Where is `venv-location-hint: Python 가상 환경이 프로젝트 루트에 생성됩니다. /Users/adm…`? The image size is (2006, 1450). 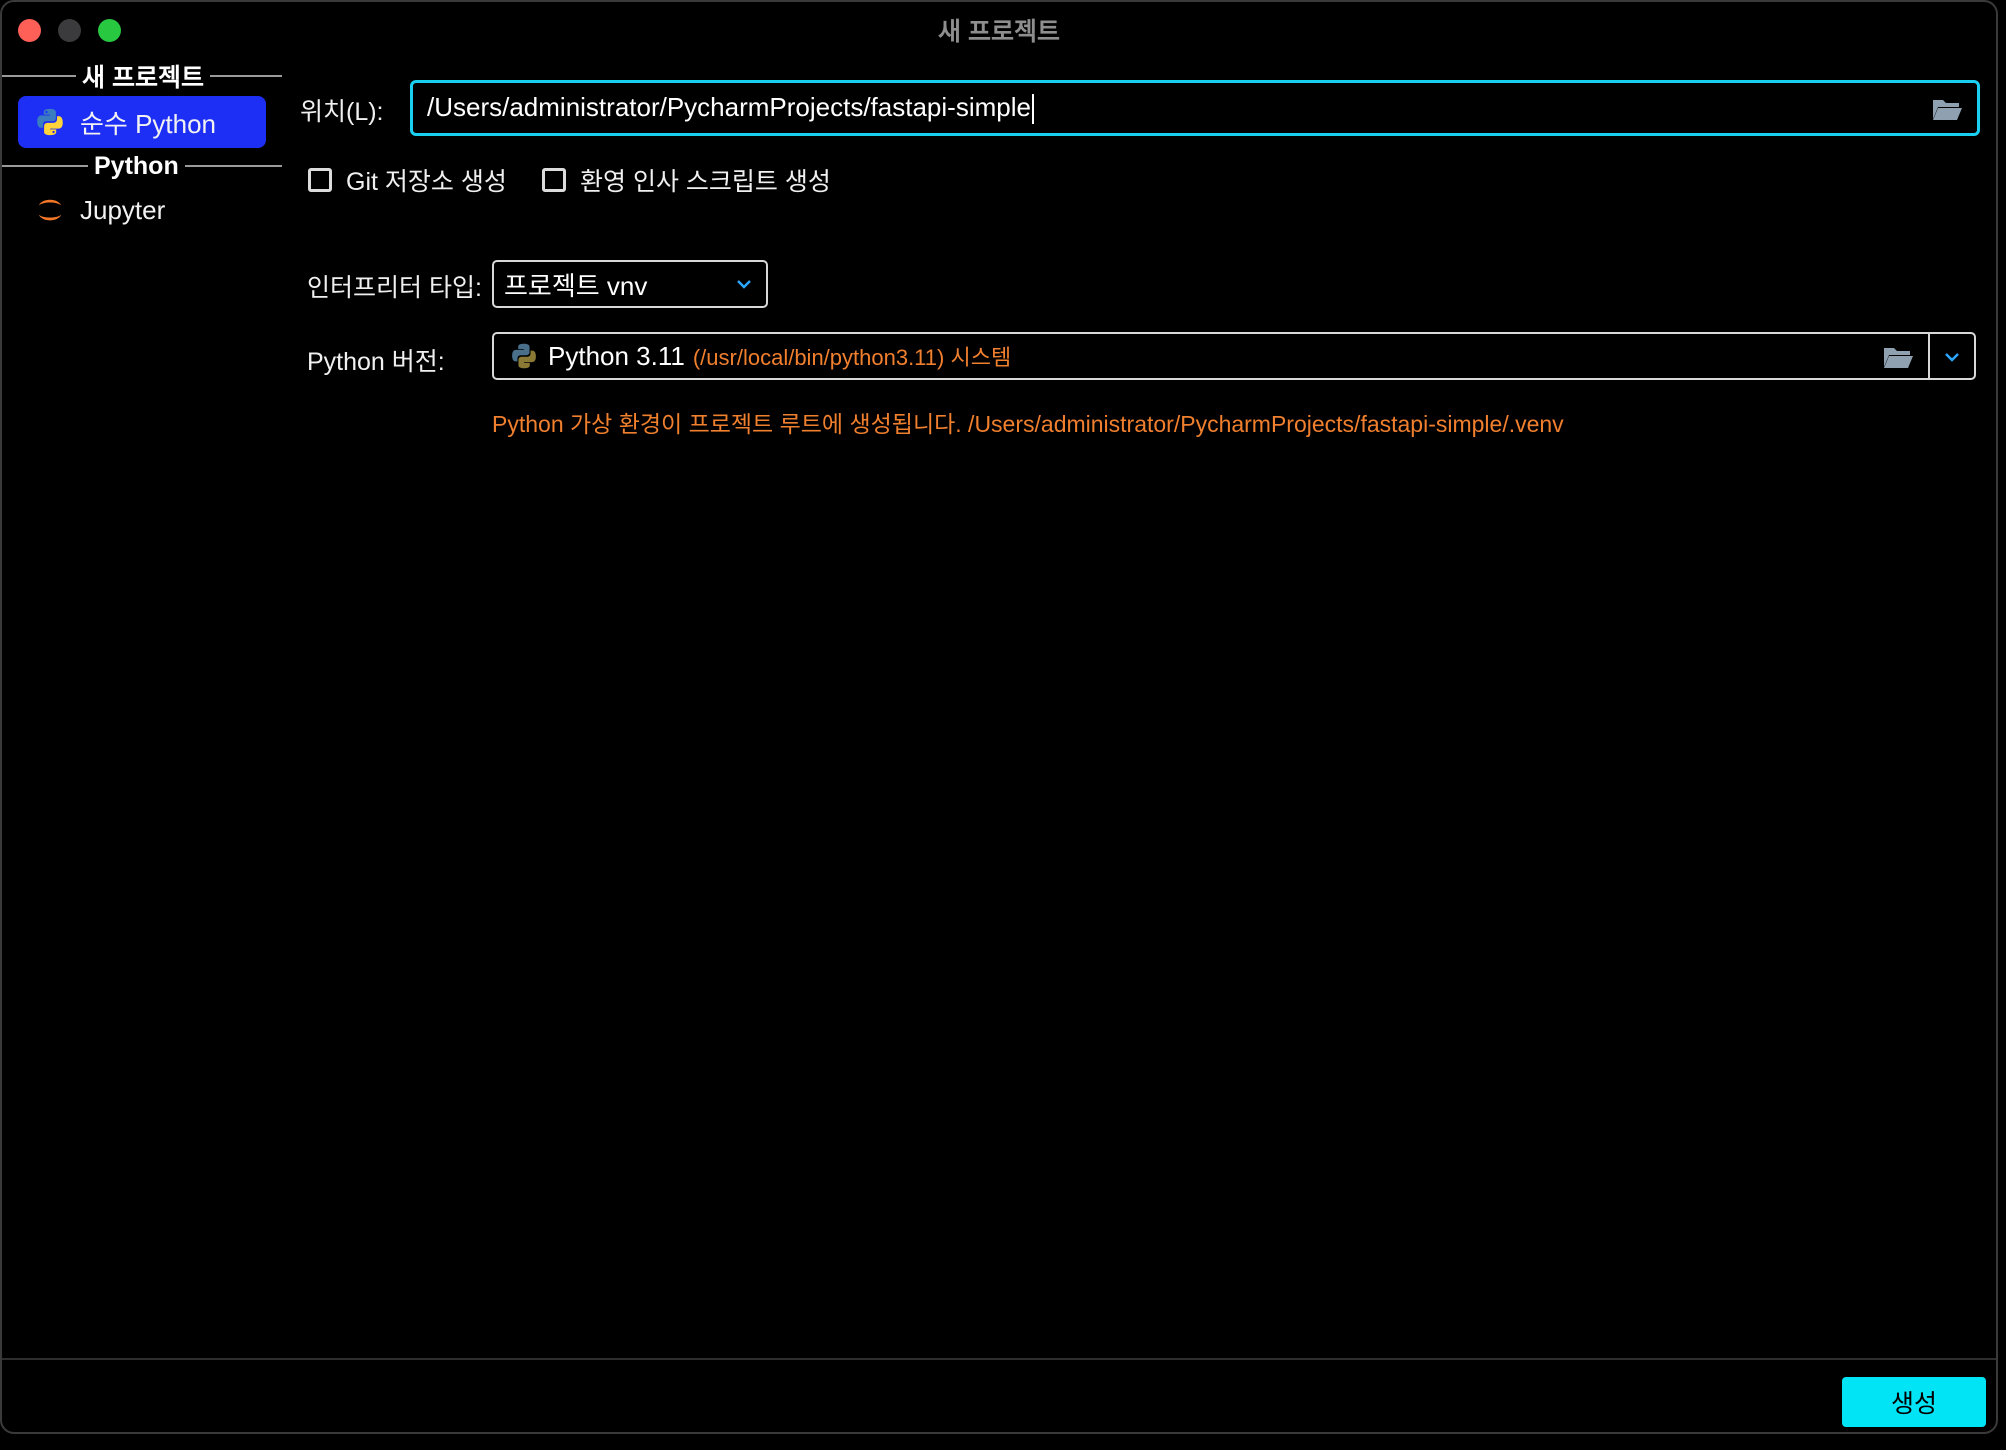 venv-location-hint: Python 가상 환경이 프로젝트 루트에 생성됩니다. /Users/adm… is located at coordinates (1028, 424).